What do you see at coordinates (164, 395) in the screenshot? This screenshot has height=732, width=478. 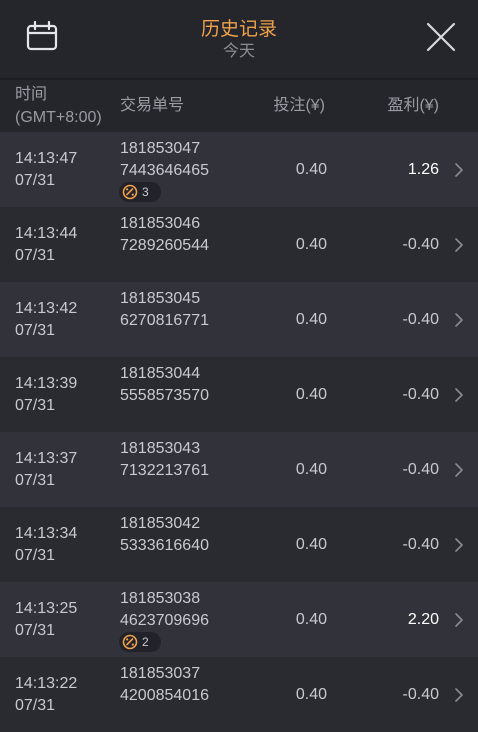 I see `row-transaction-id-part2: 5558573570` at bounding box center [164, 395].